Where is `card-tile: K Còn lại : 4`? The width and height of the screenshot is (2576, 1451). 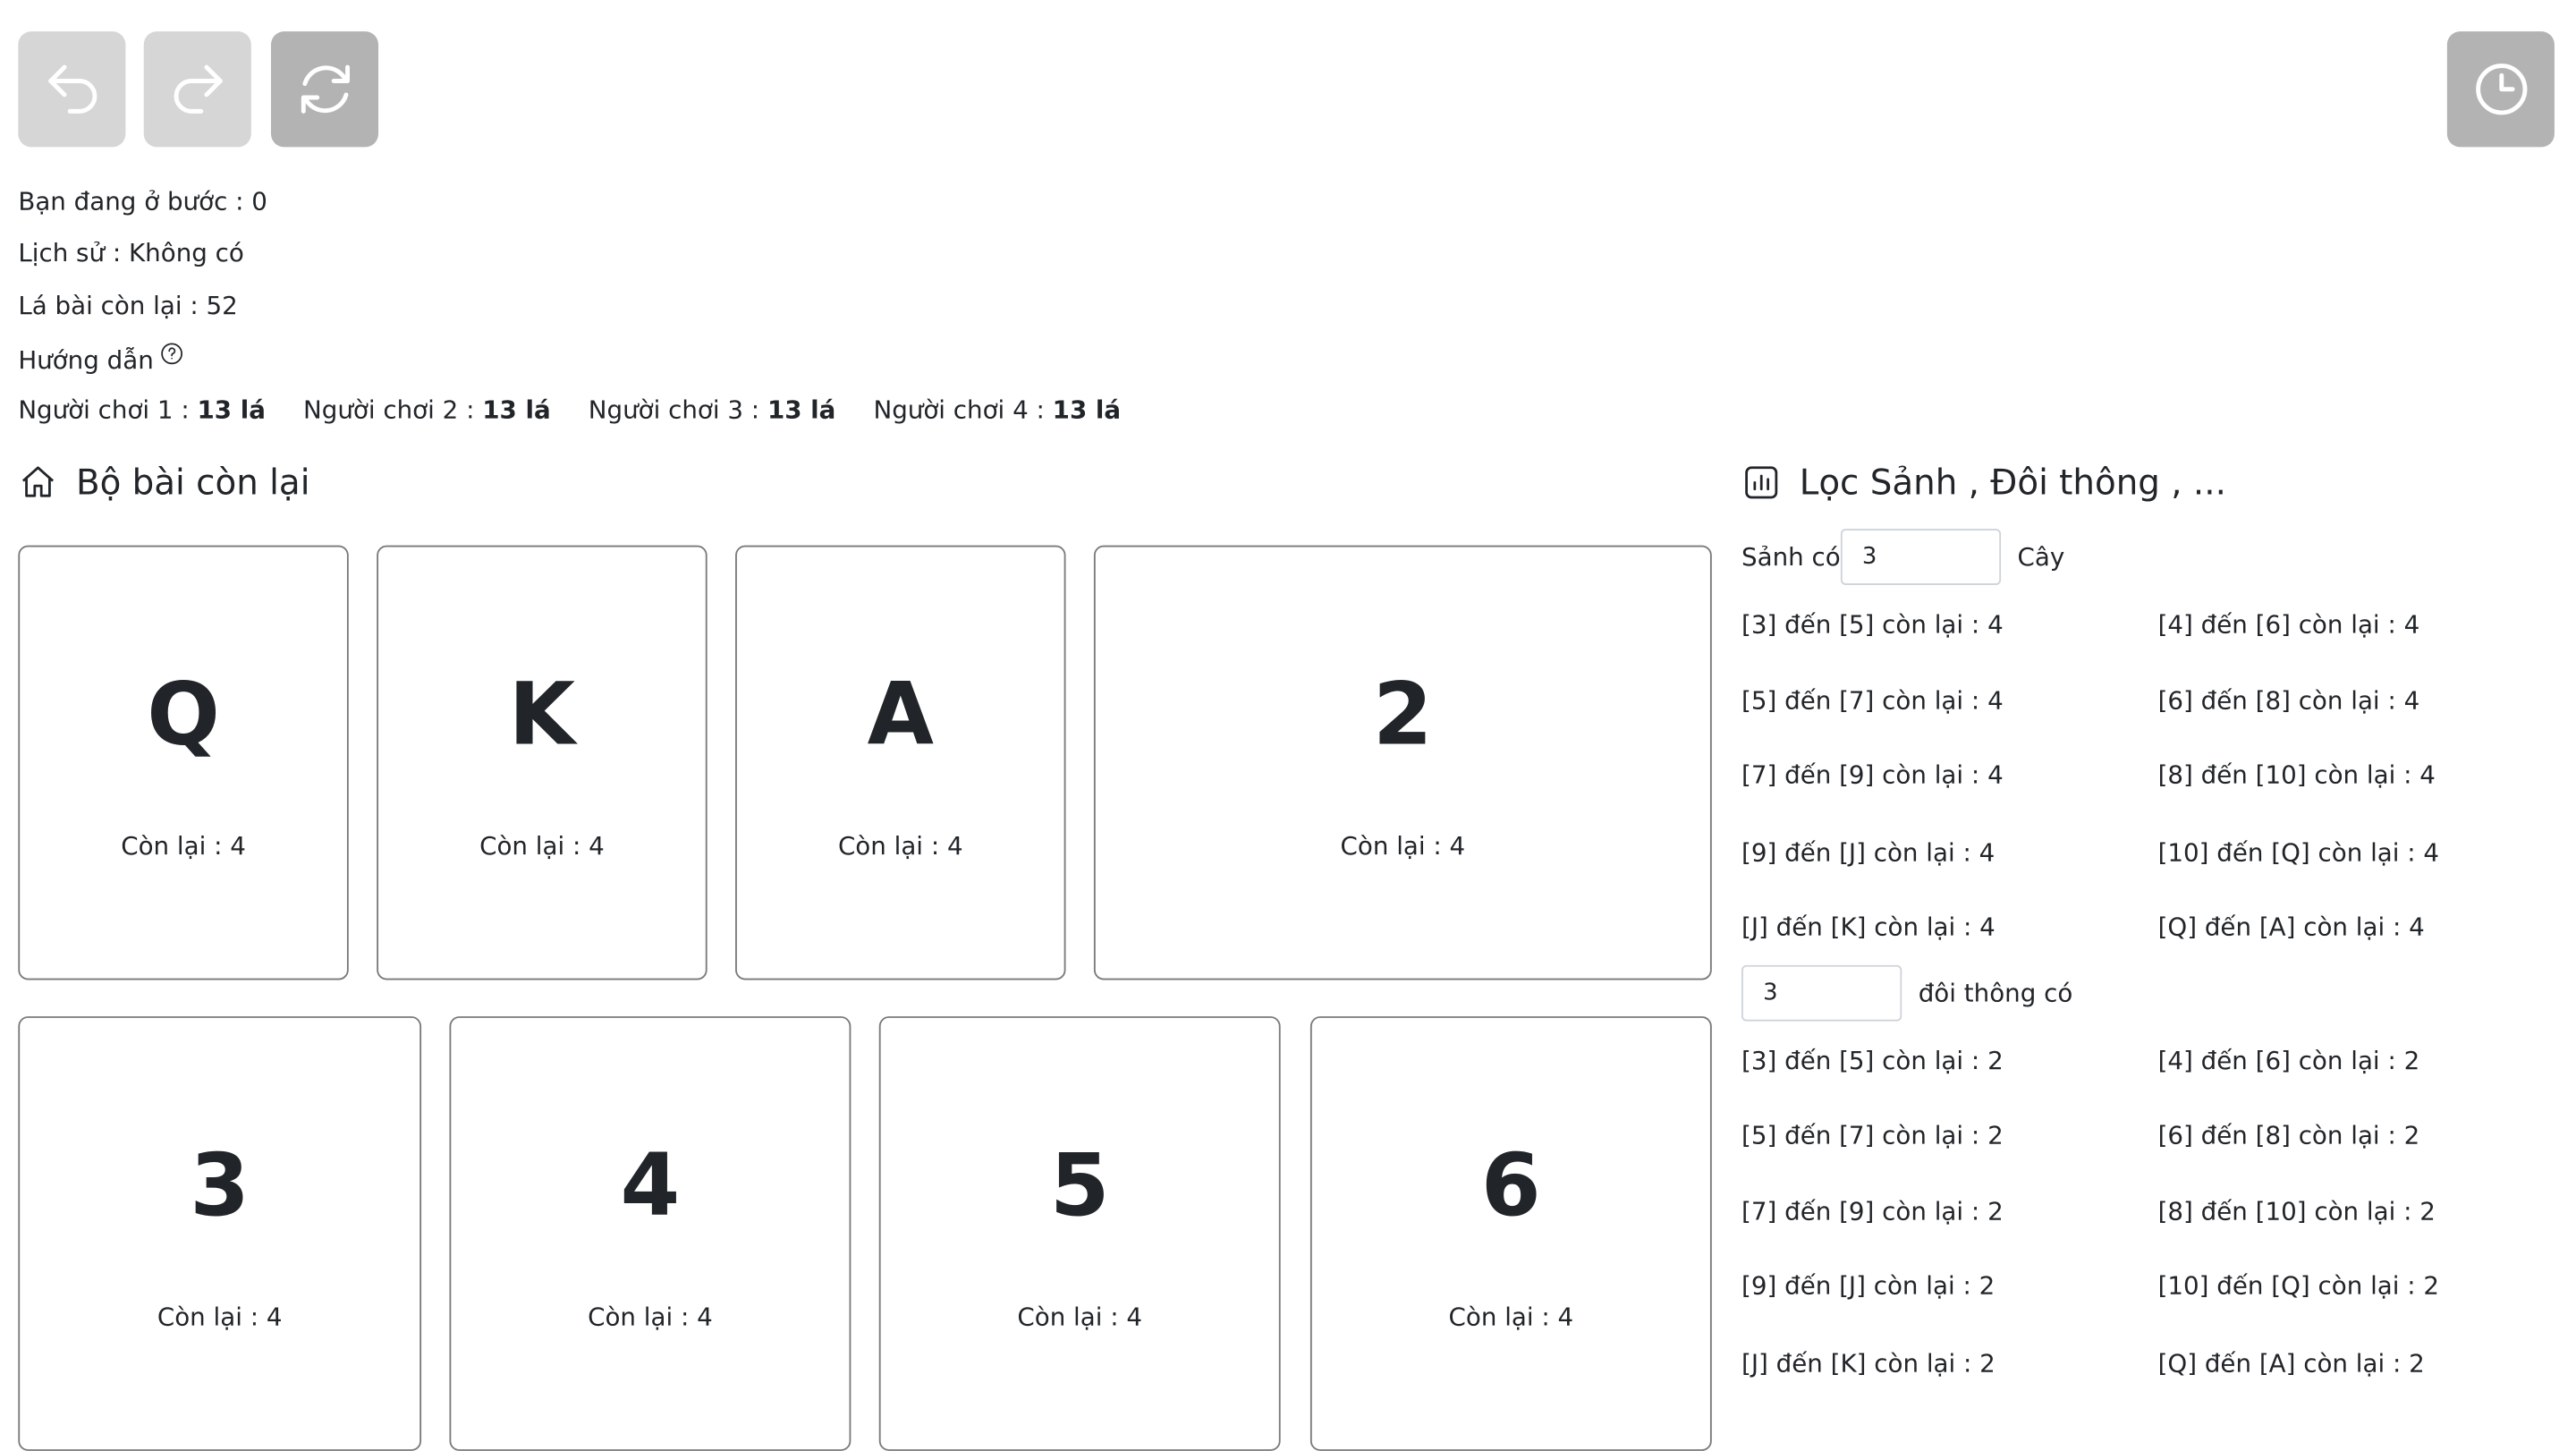 card-tile: K Còn lại : 4 is located at coordinates (542, 762).